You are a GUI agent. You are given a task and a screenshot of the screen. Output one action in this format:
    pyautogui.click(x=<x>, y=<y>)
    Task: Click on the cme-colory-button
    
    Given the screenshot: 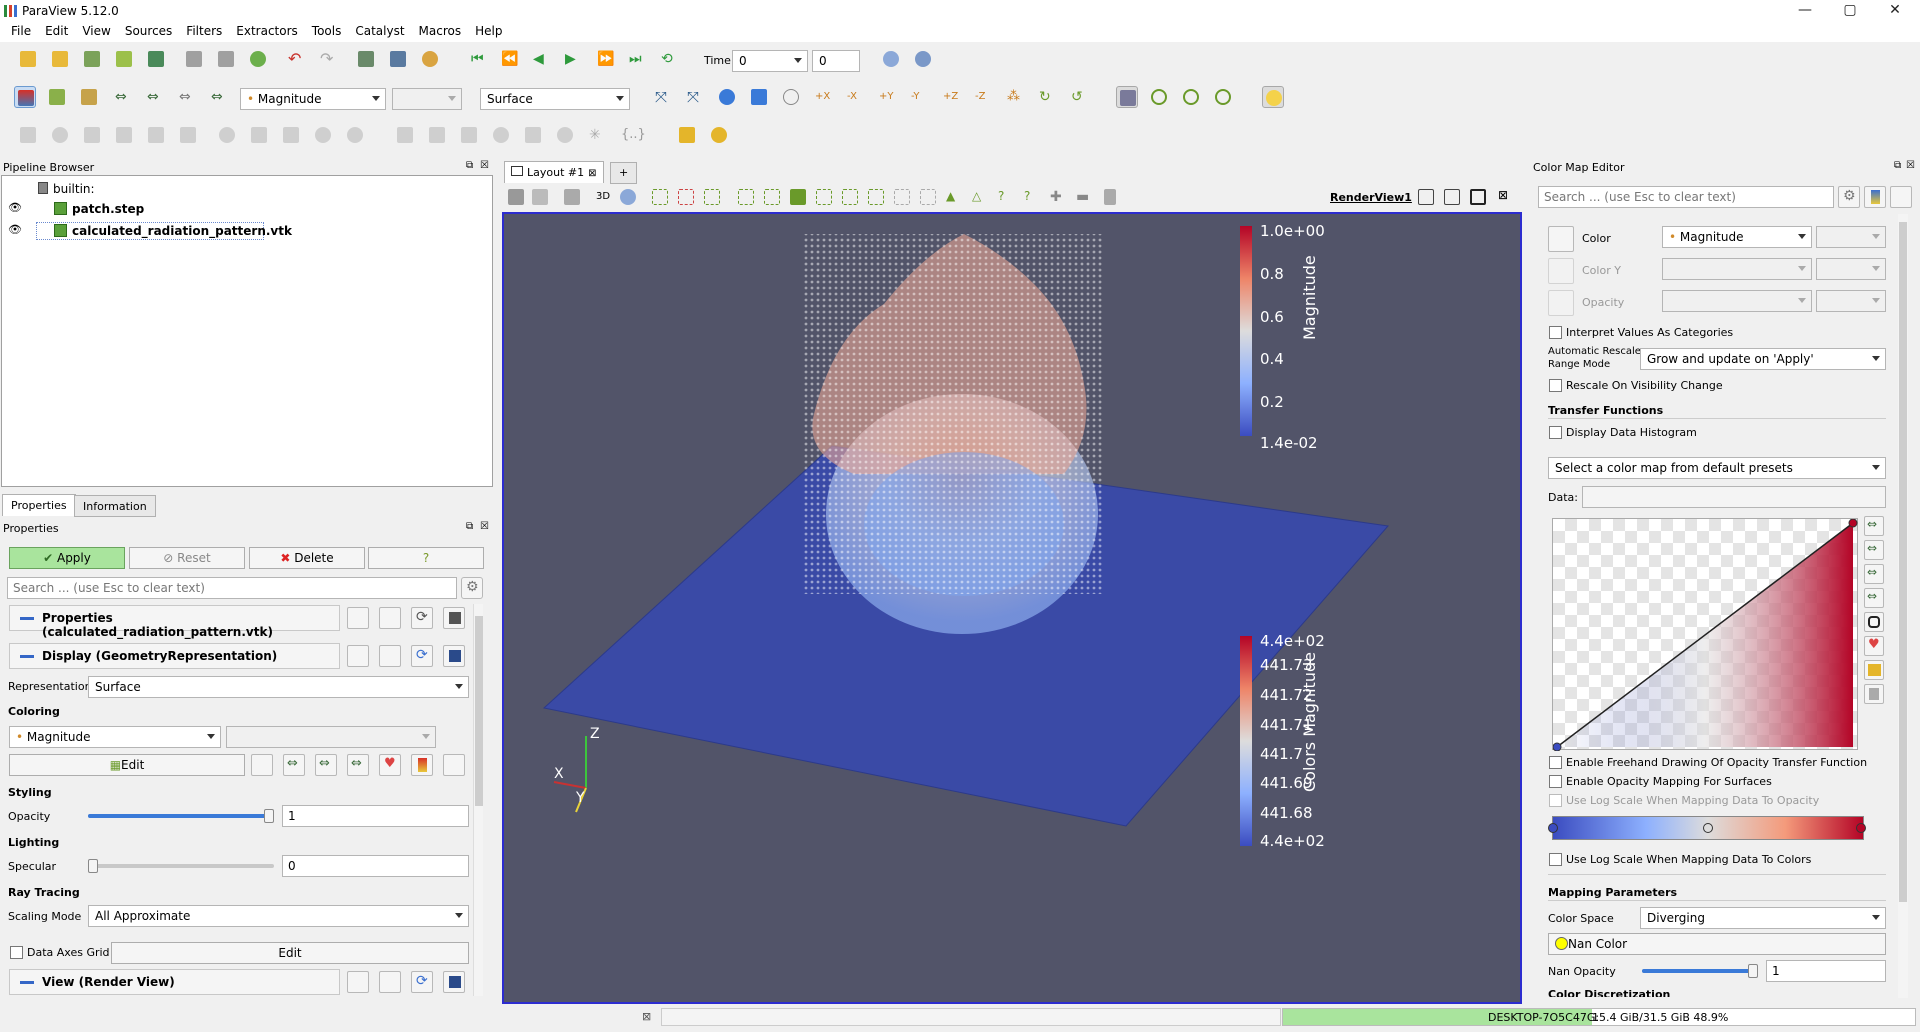 What is the action you would take?
    pyautogui.click(x=1561, y=271)
    